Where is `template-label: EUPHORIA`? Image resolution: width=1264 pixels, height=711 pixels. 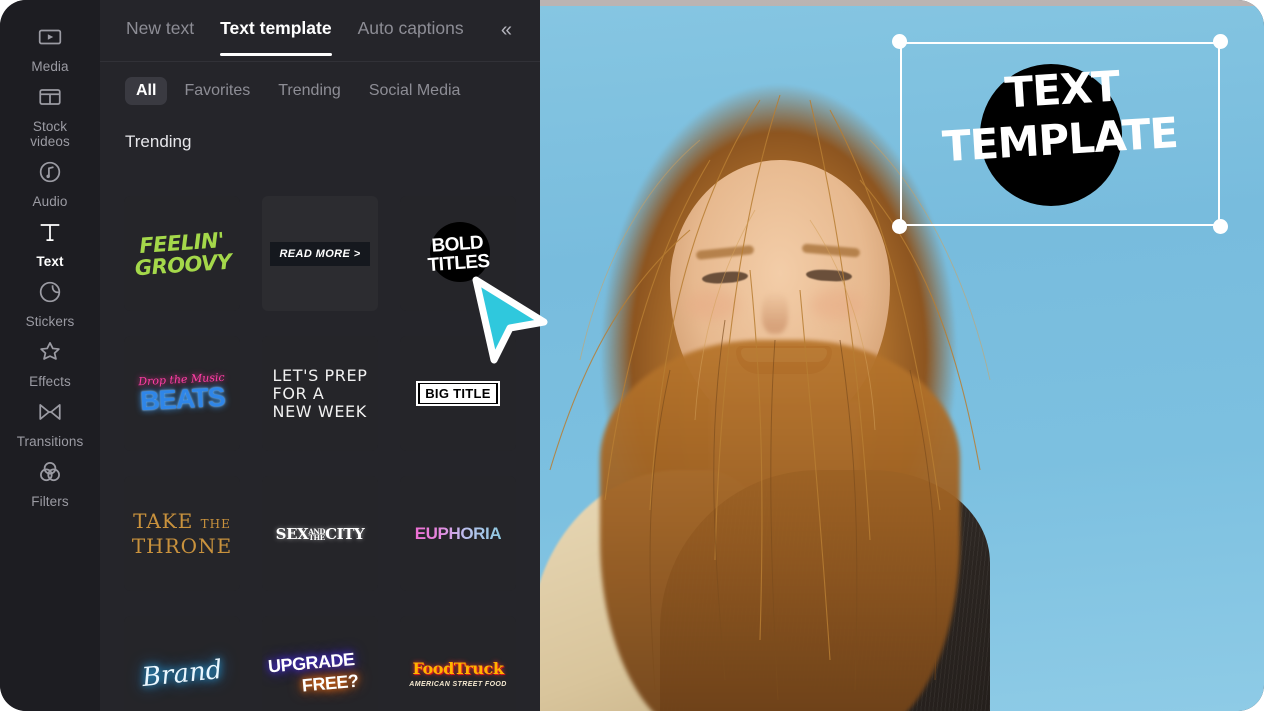
template-label: EUPHORIA is located at coordinates (458, 533).